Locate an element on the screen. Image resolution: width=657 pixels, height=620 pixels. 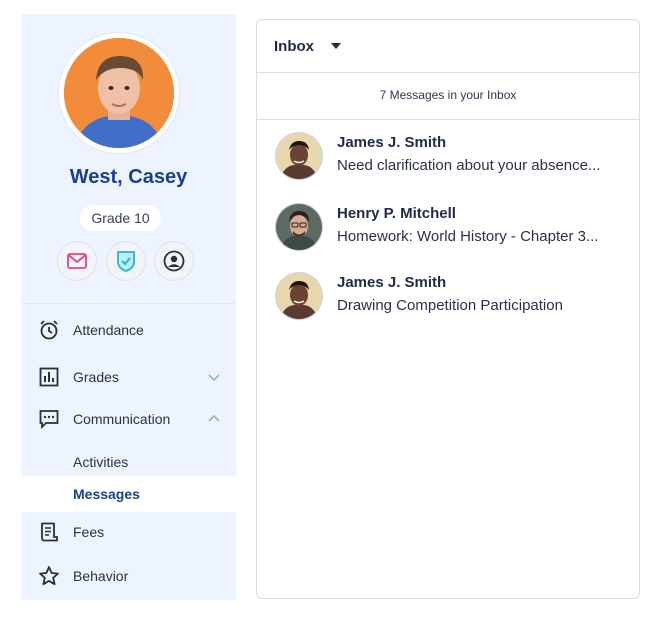
message-subject: Drawing Competition Participation is located at coordinates (450, 305).